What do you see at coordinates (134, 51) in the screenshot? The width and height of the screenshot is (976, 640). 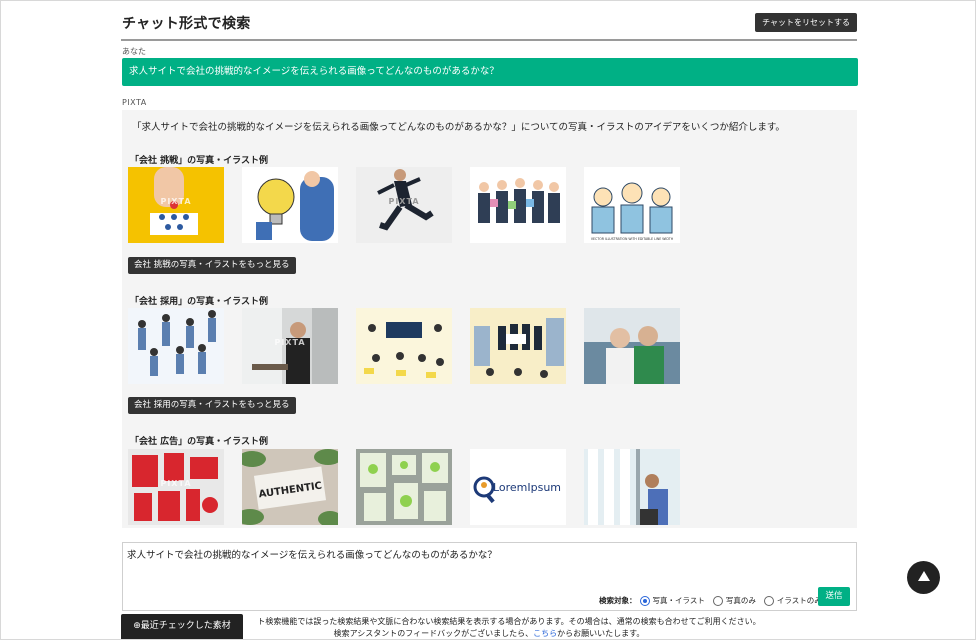 I see `user-label: あなた` at bounding box center [134, 51].